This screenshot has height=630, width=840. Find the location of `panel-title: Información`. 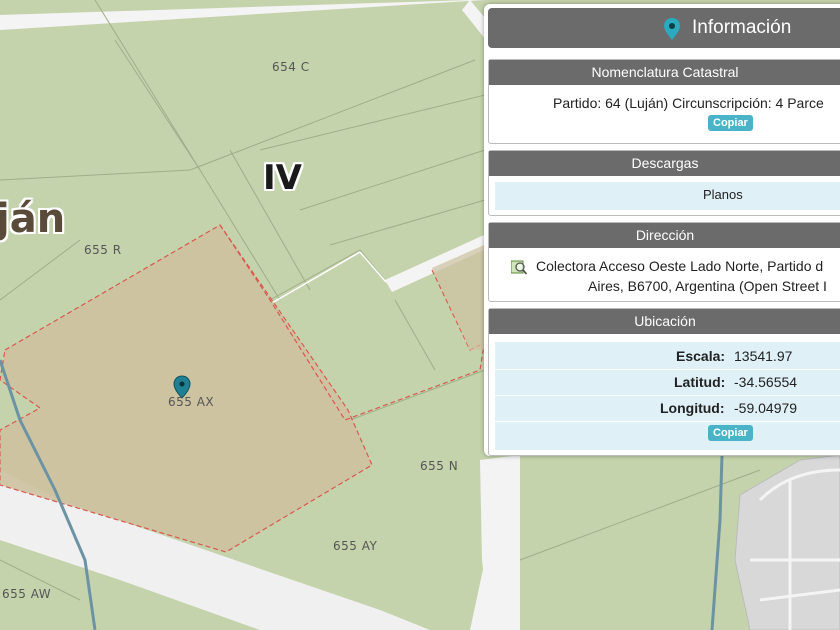

panel-title: Información is located at coordinates (742, 27).